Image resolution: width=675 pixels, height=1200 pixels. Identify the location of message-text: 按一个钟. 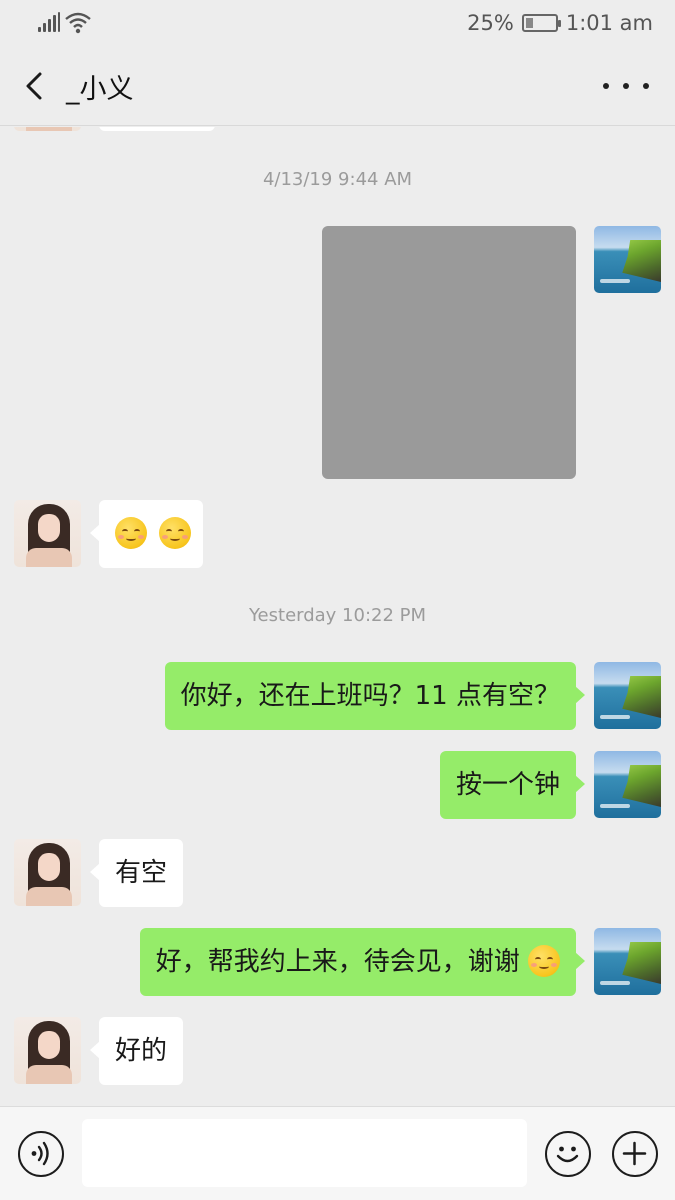
(507, 785).